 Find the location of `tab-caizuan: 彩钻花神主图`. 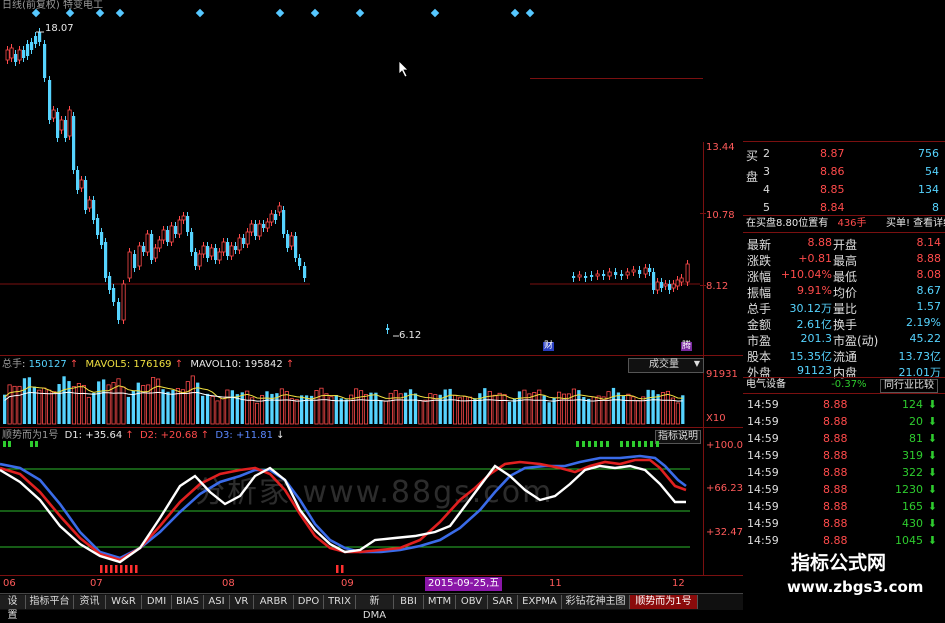

tab-caizuan: 彩钻花神主图 is located at coordinates (596, 602).